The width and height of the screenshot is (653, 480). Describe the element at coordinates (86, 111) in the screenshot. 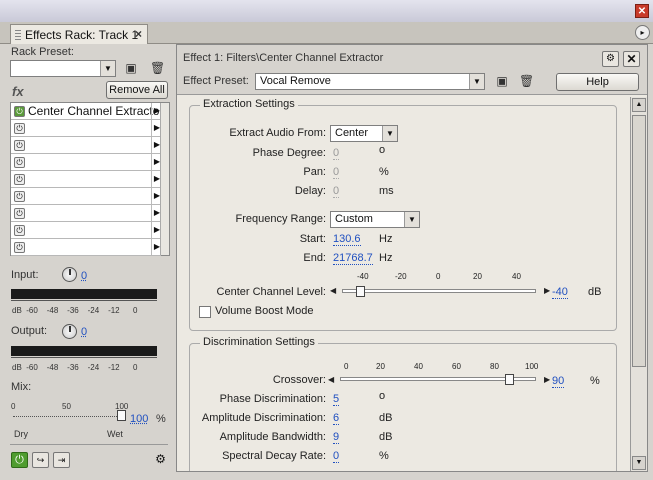

I see `rack-slot: ⏻ Center Channel Extractor ▶` at that location.